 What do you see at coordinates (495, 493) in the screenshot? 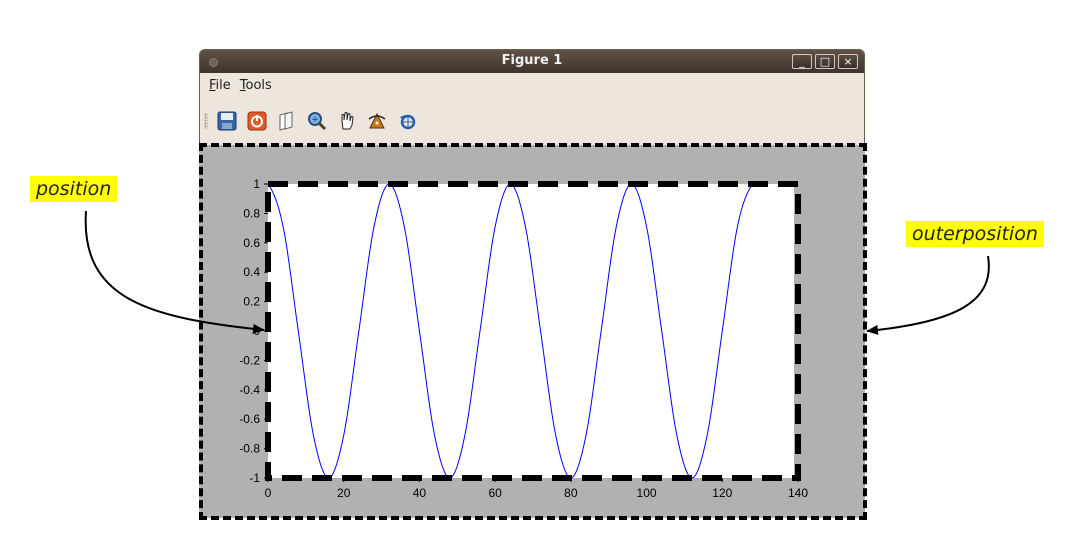
I see `x-tick-label: 60` at bounding box center [495, 493].